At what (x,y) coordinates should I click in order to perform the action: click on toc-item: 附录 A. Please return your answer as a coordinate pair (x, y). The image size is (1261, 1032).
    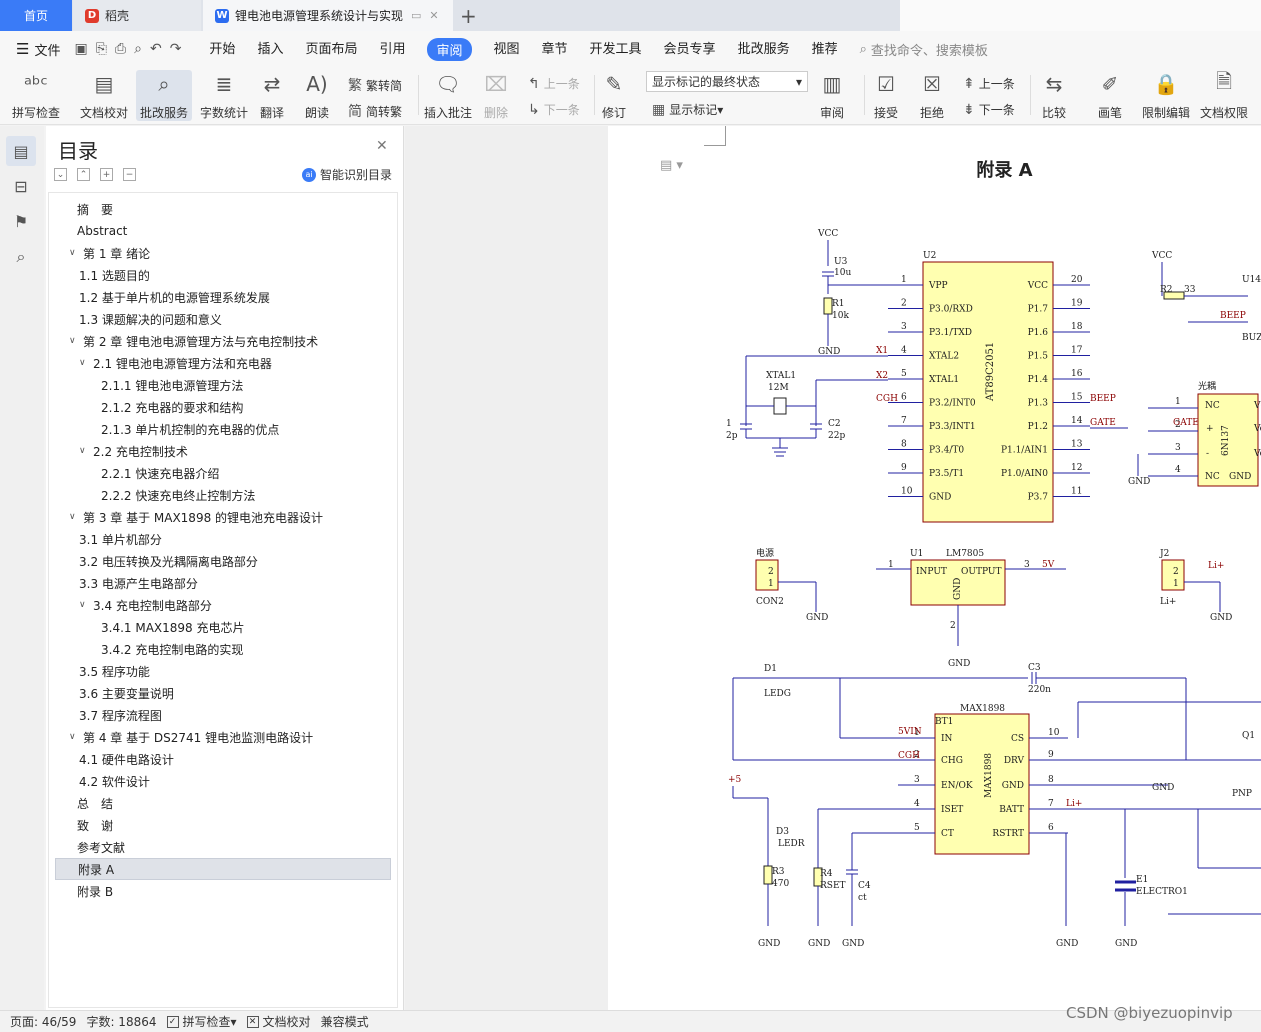
    Looking at the image, I should click on (223, 869).